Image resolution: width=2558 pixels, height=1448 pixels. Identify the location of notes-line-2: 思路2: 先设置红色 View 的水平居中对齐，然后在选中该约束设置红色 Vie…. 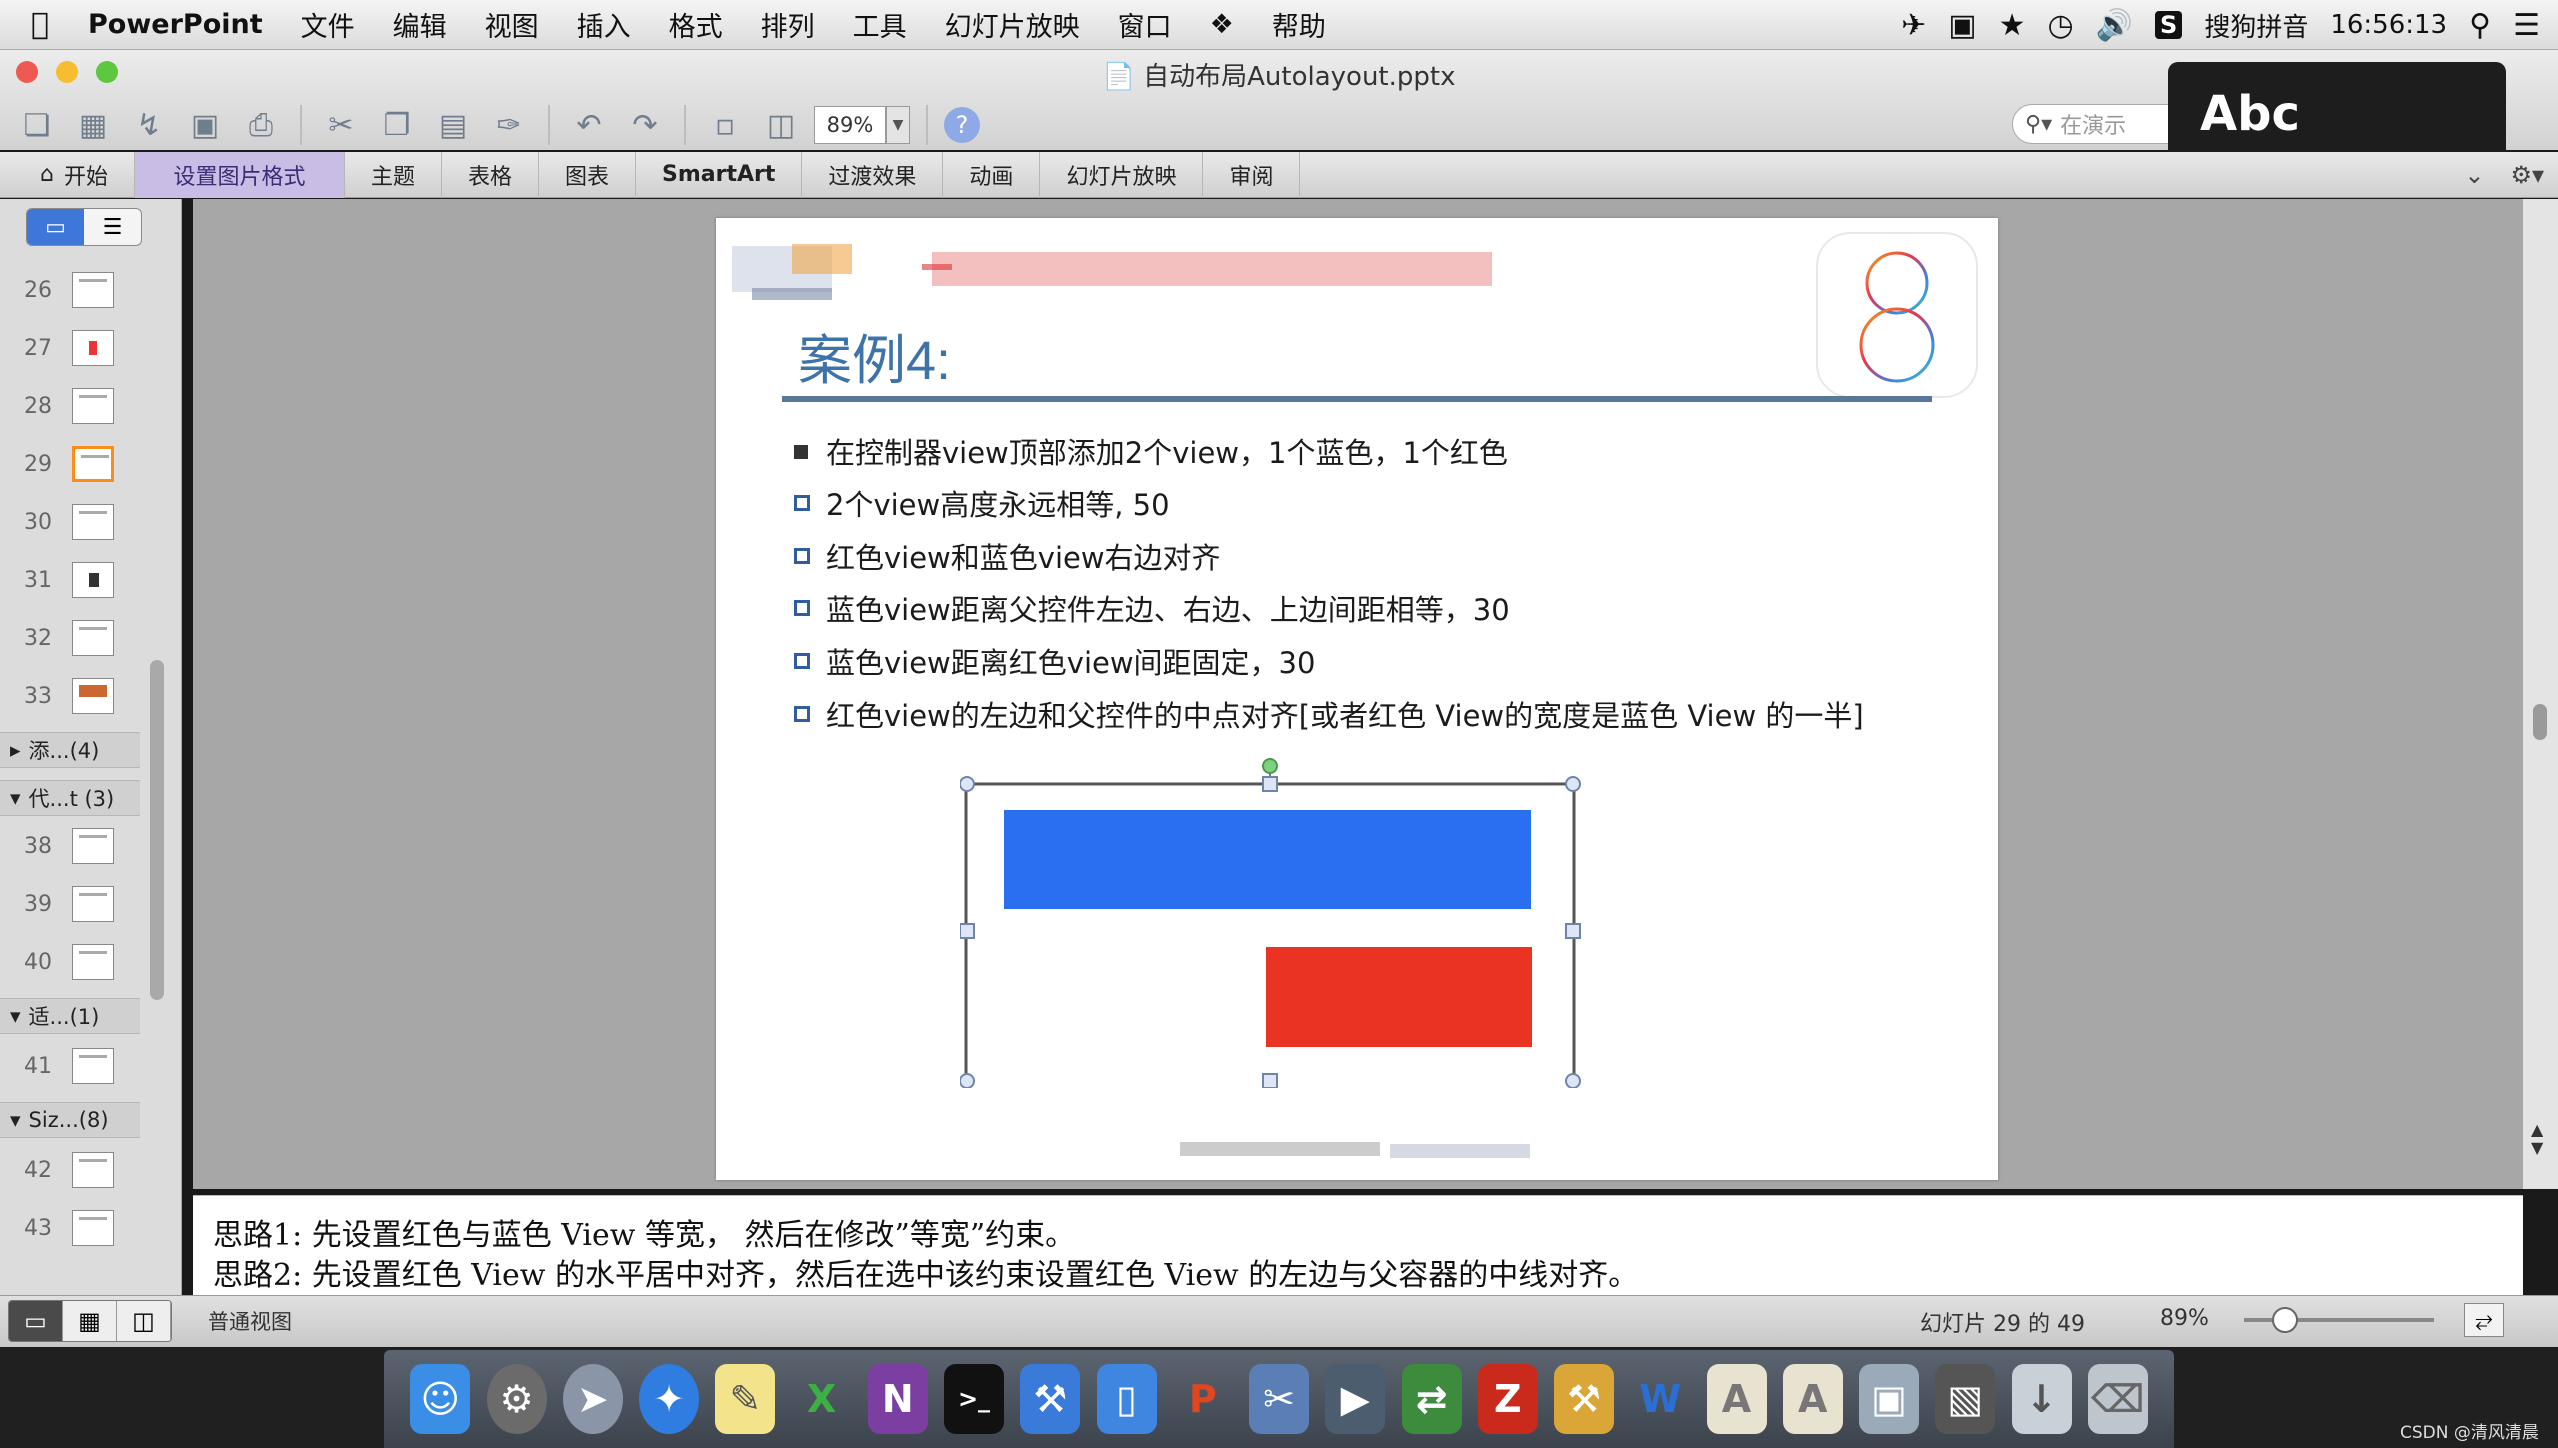
(1368, 1276).